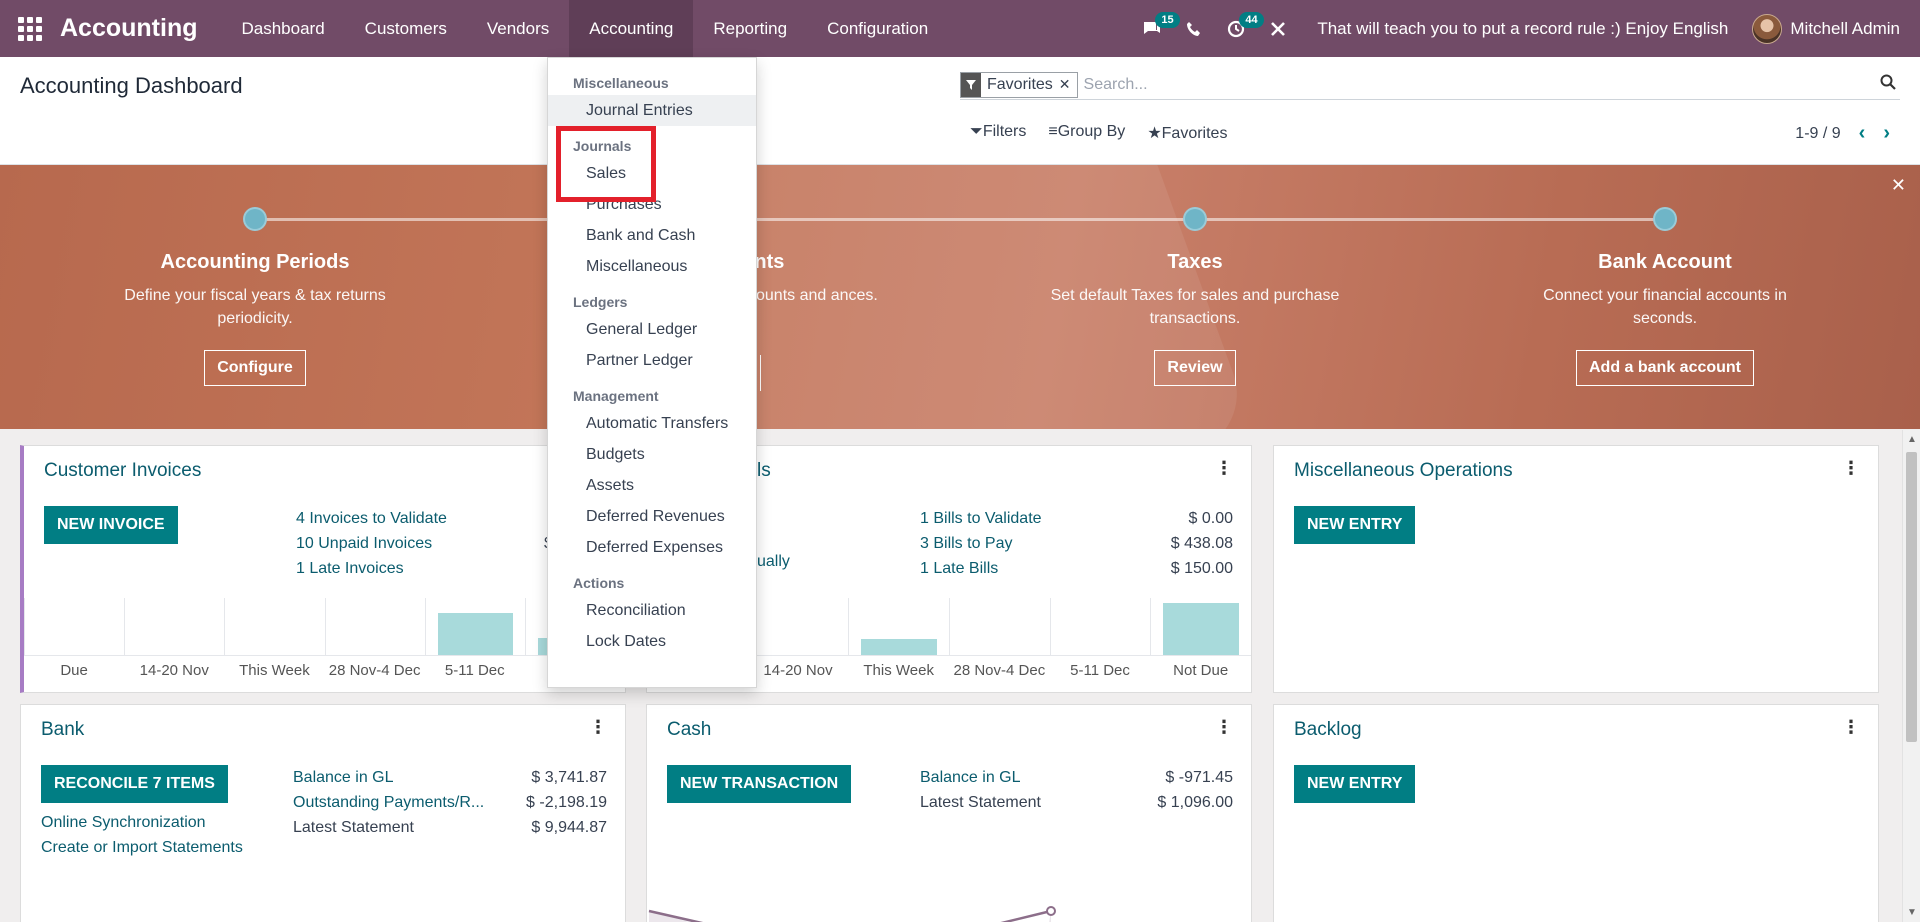 Image resolution: width=1920 pixels, height=922 pixels. I want to click on nav-accounting: Accounting, so click(631, 28).